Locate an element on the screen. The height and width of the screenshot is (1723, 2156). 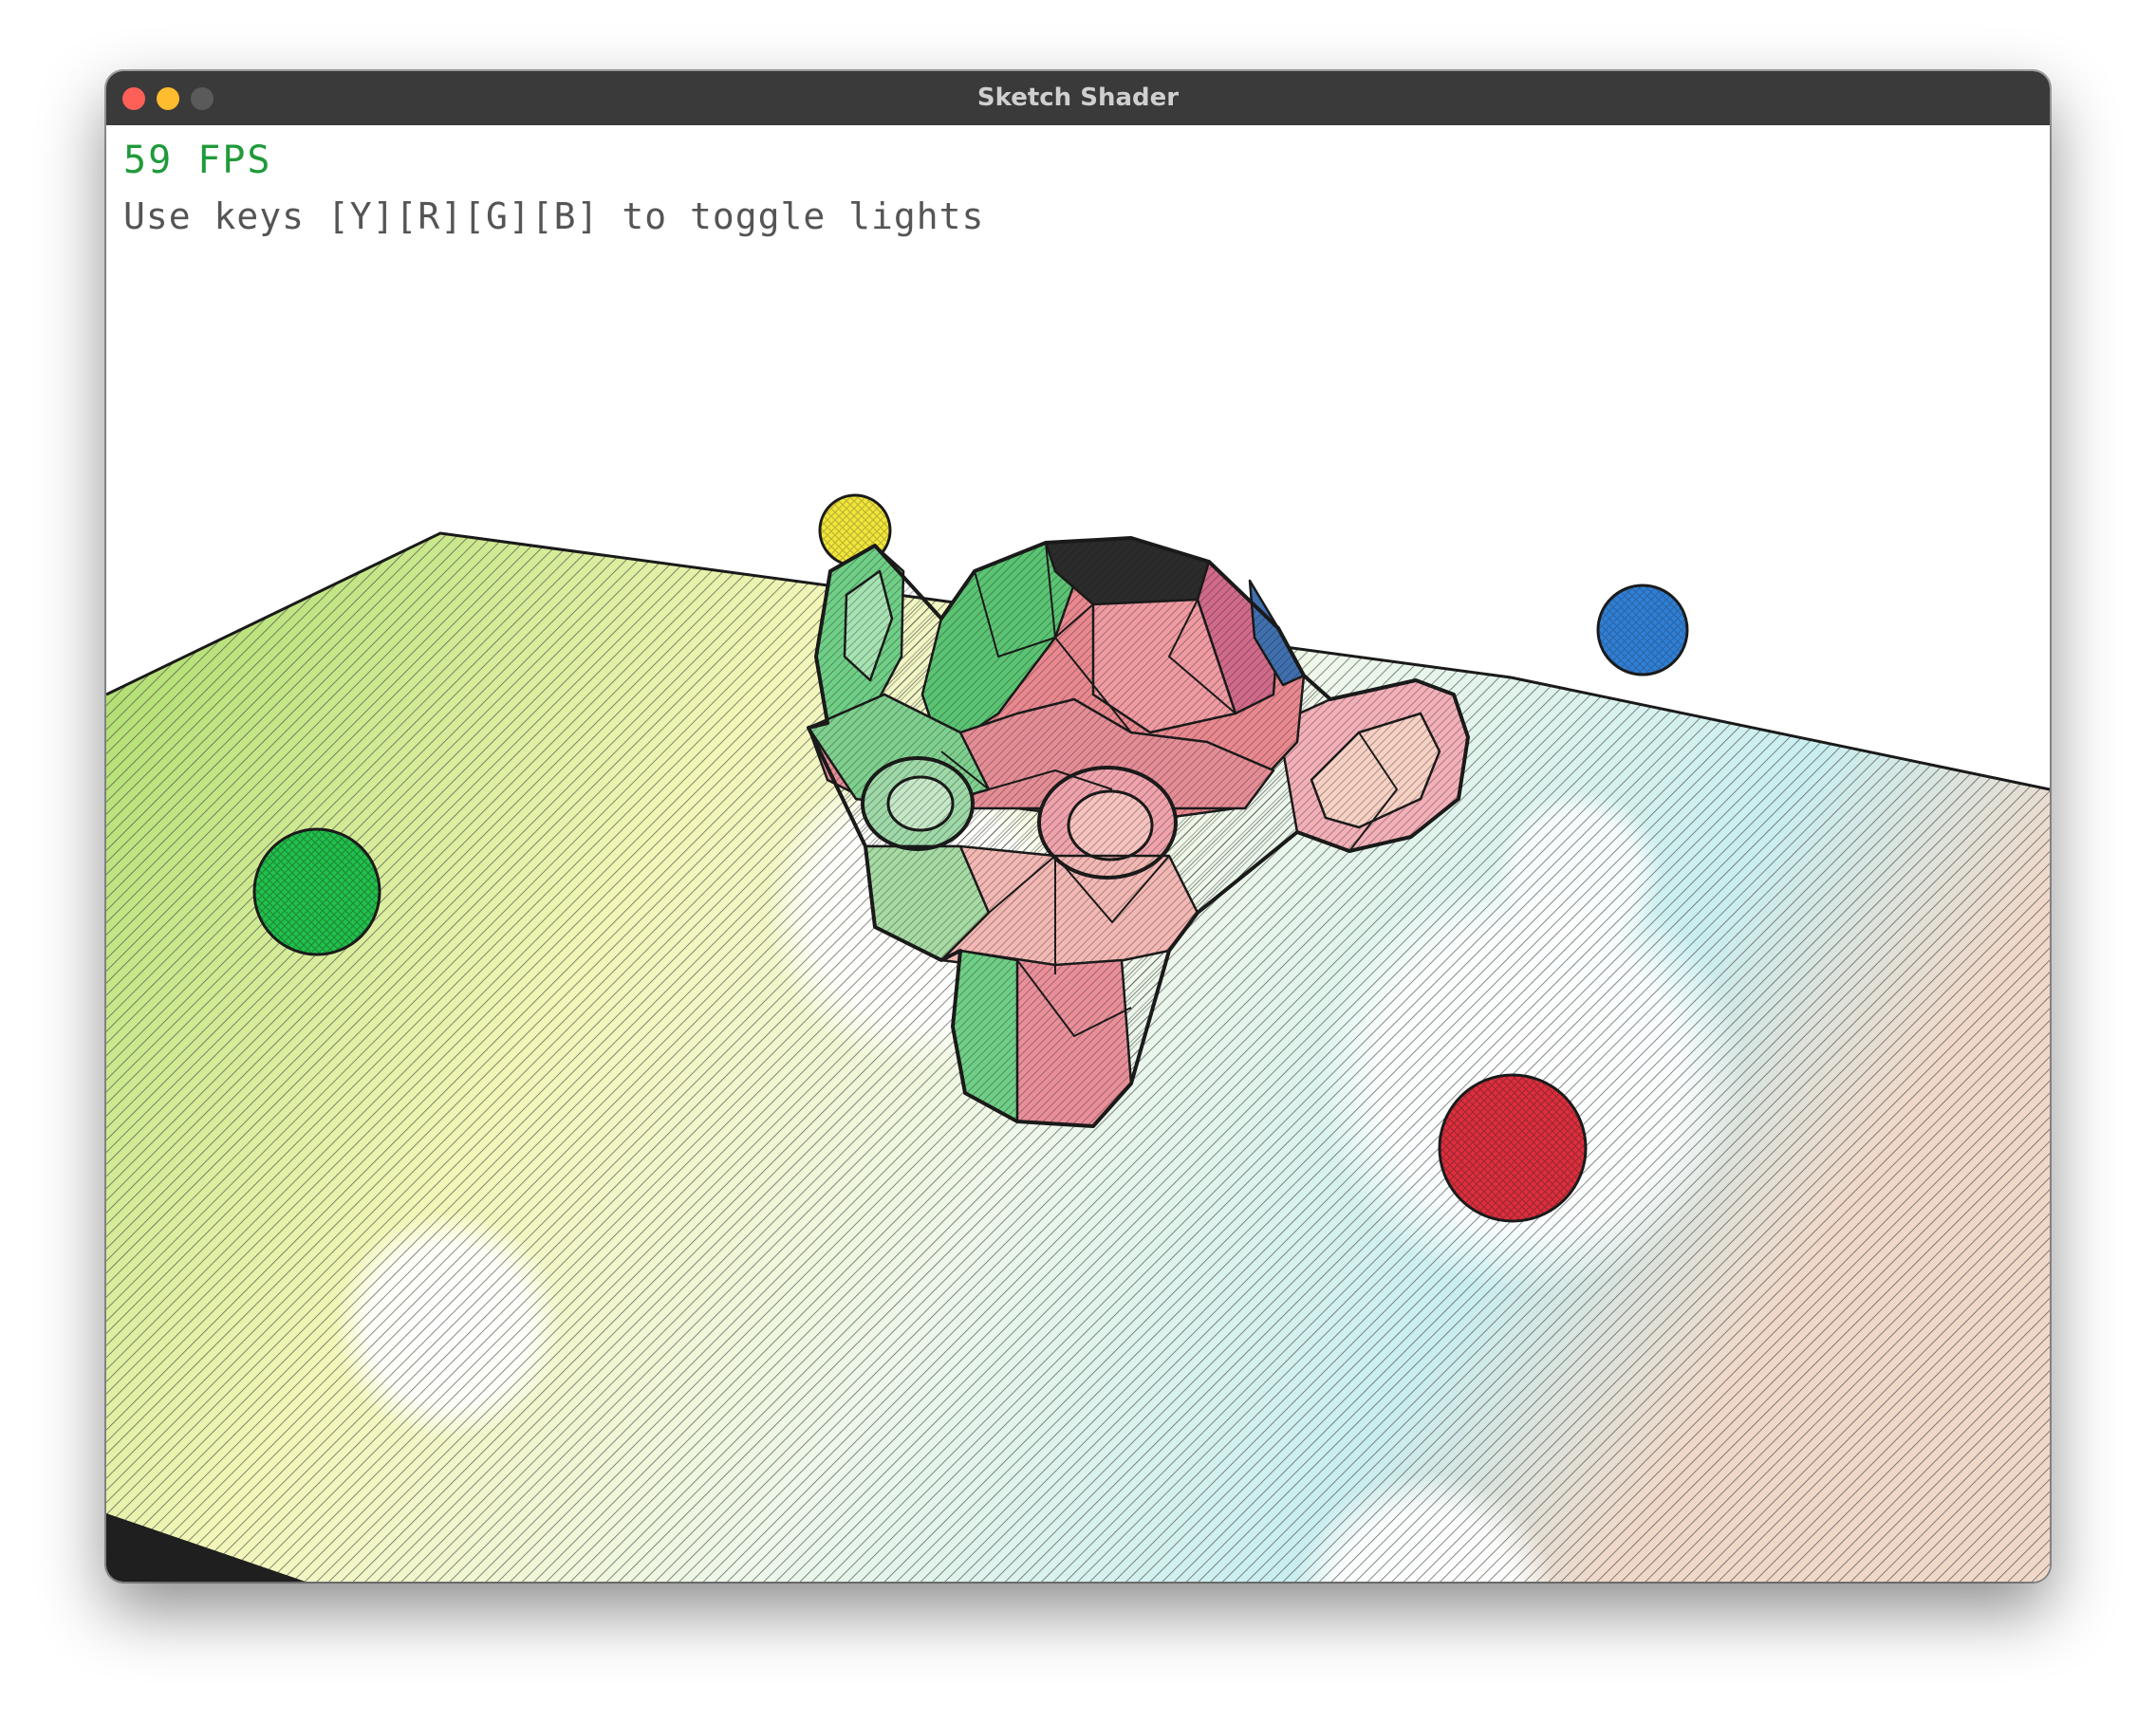
light-red is located at coordinates (1513, 1148).